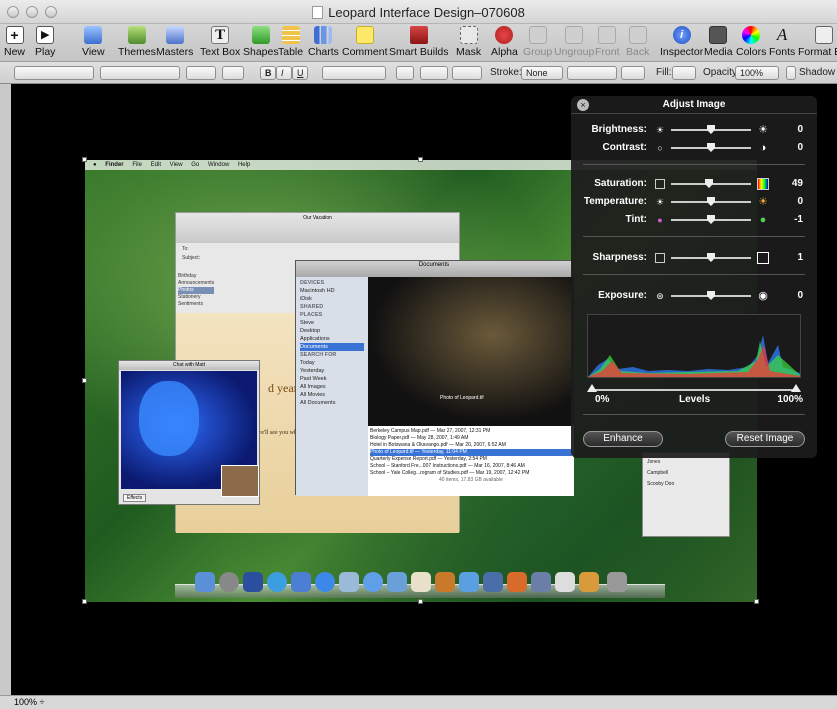  I want to click on front-button: Front, so click(607, 42).